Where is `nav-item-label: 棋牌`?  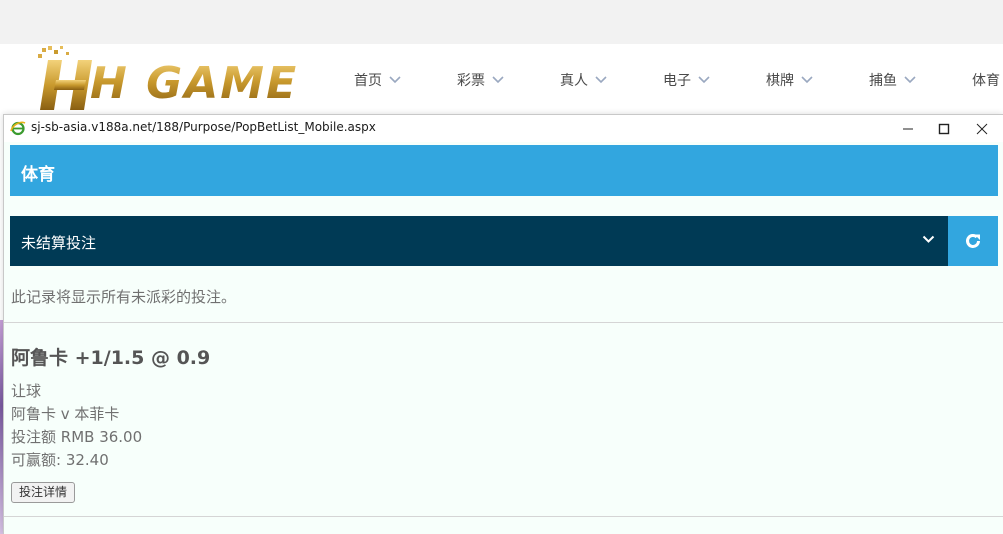
nav-item-label: 棋牌 is located at coordinates (780, 81).